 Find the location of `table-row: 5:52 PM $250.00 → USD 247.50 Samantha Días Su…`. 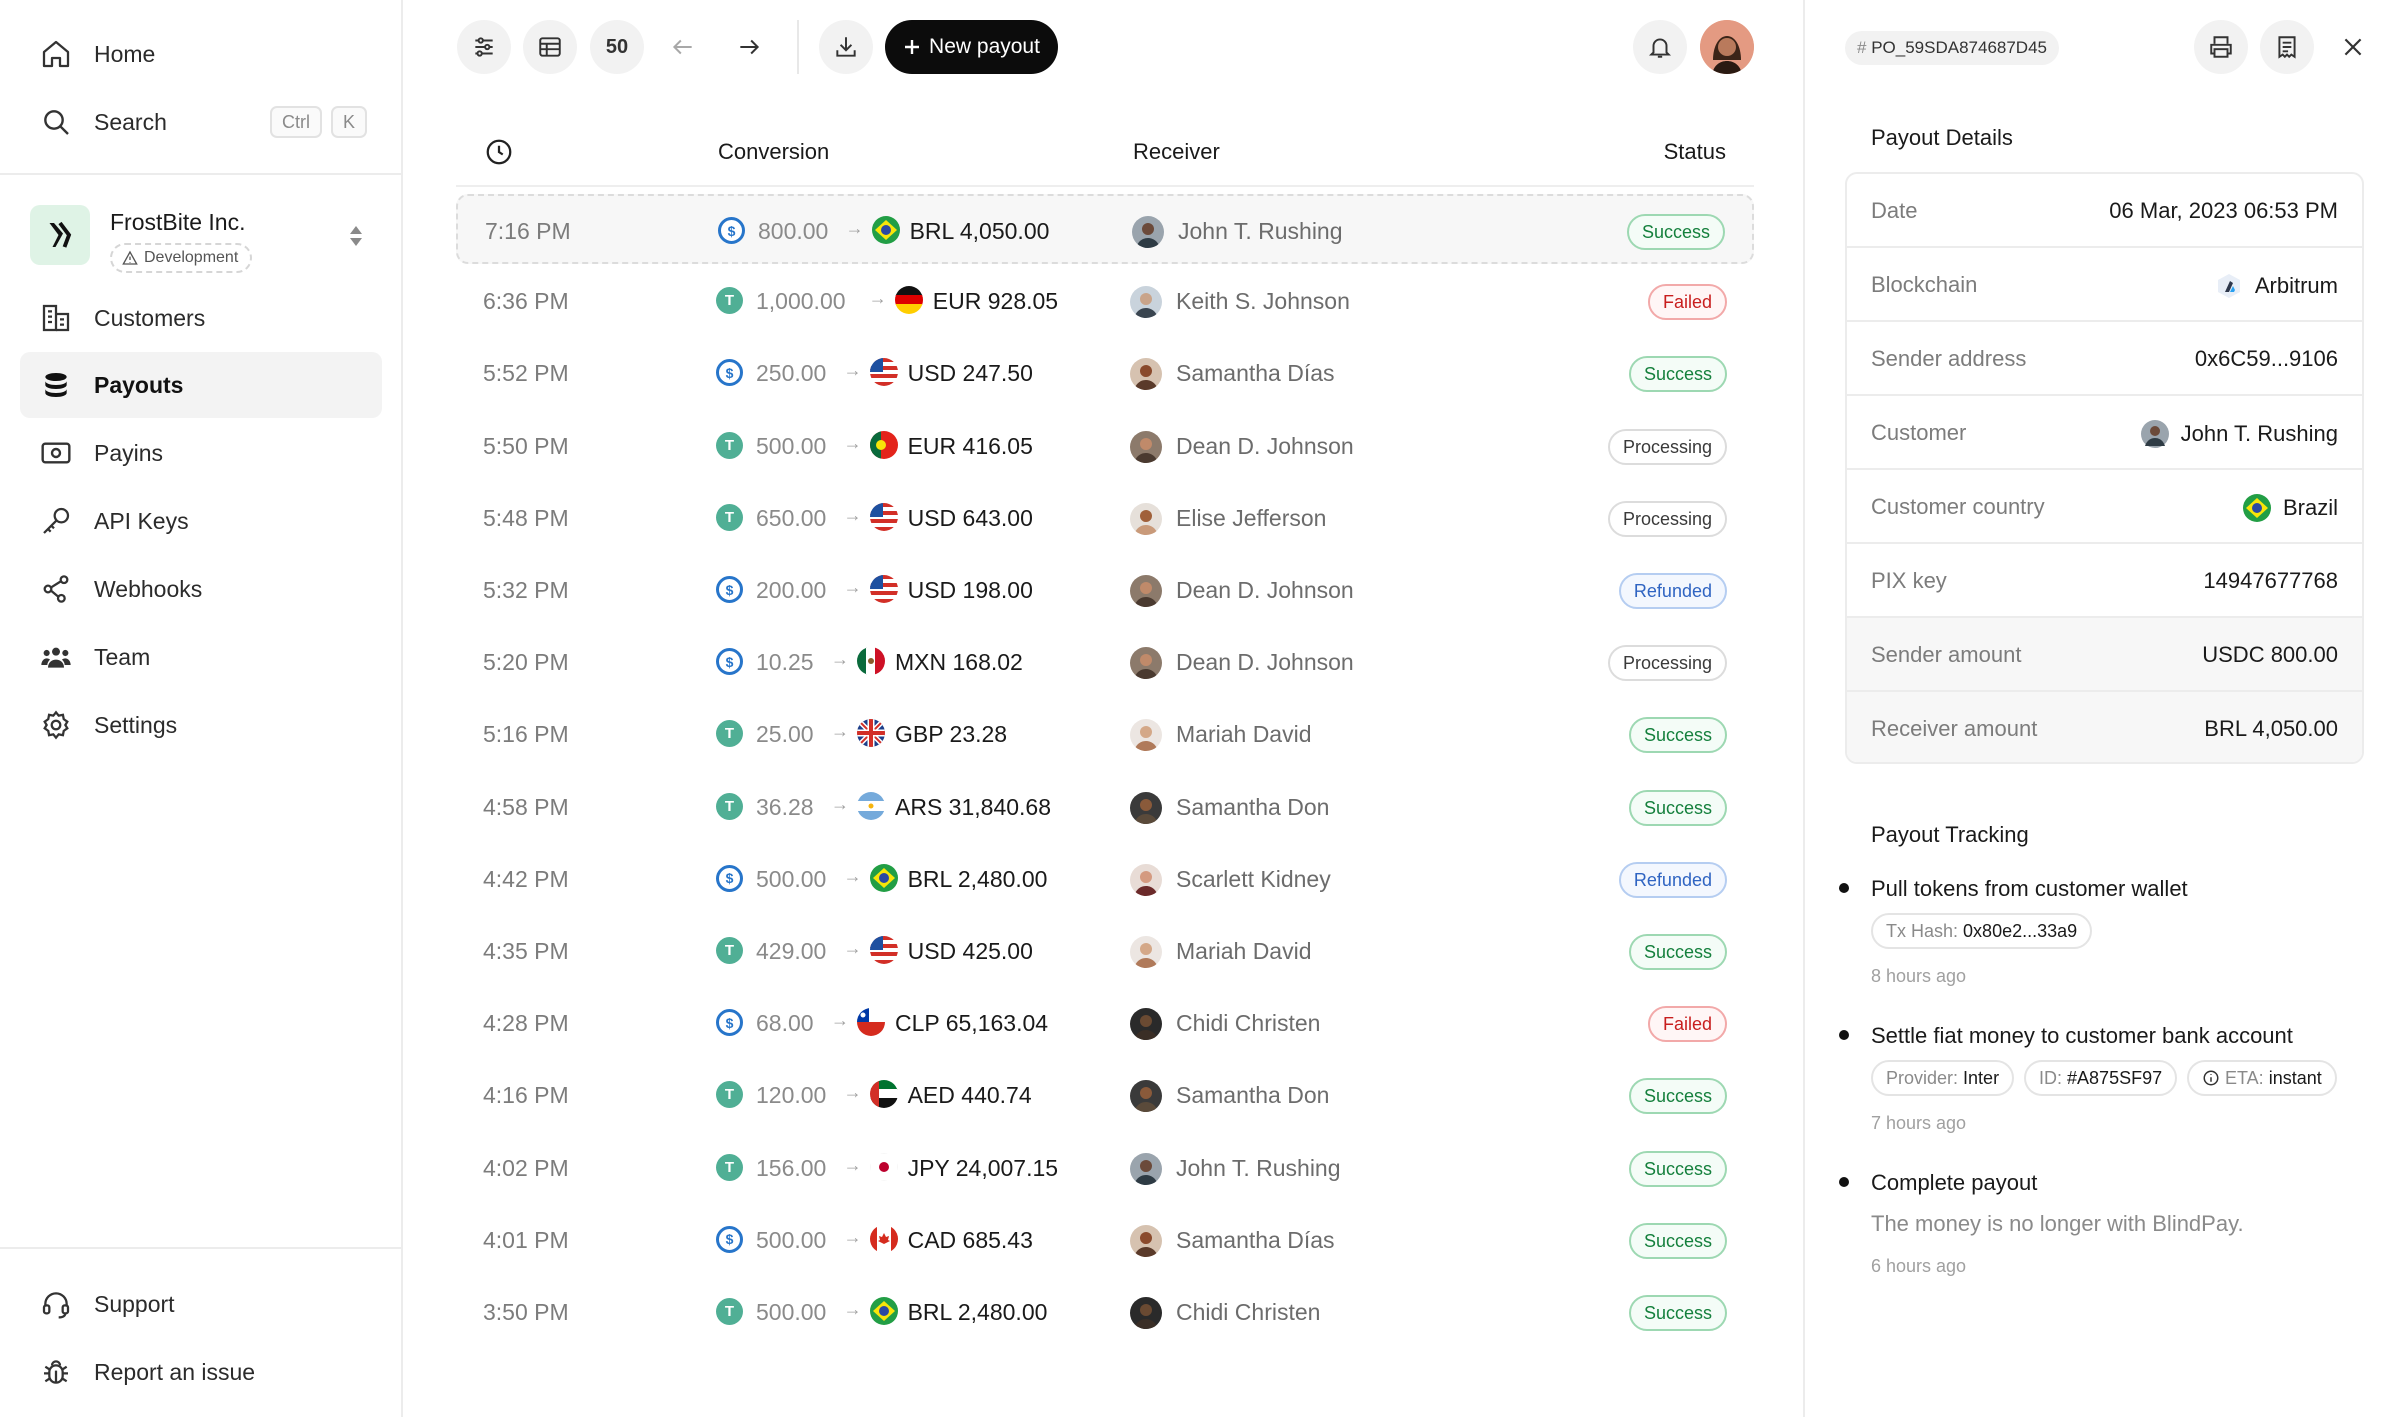

table-row: 5:52 PM $250.00 → USD 247.50 Samantha Días Su… is located at coordinates (1105, 373).